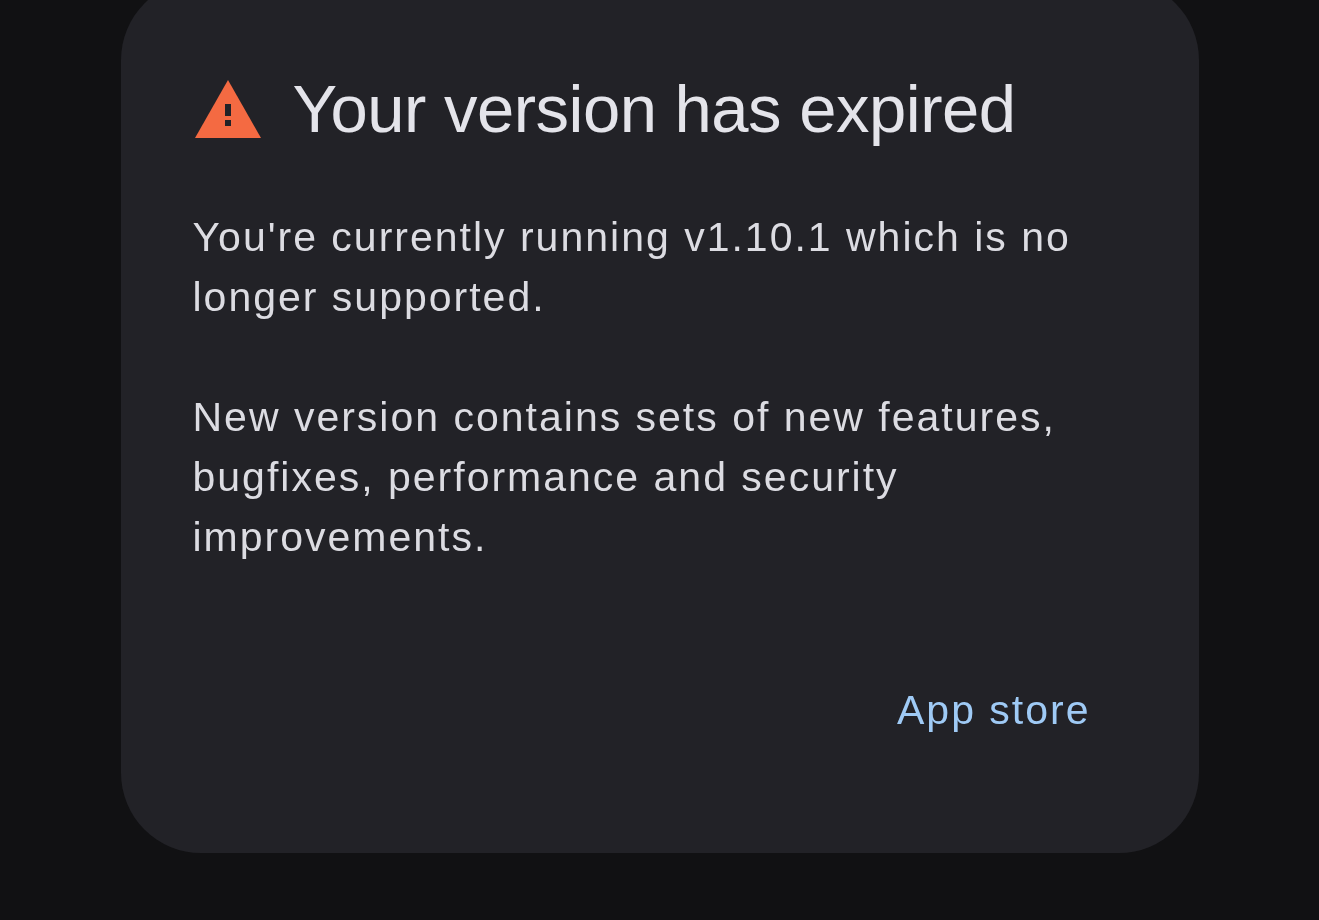  I want to click on dialog-title: Your version has expired, so click(654, 109).